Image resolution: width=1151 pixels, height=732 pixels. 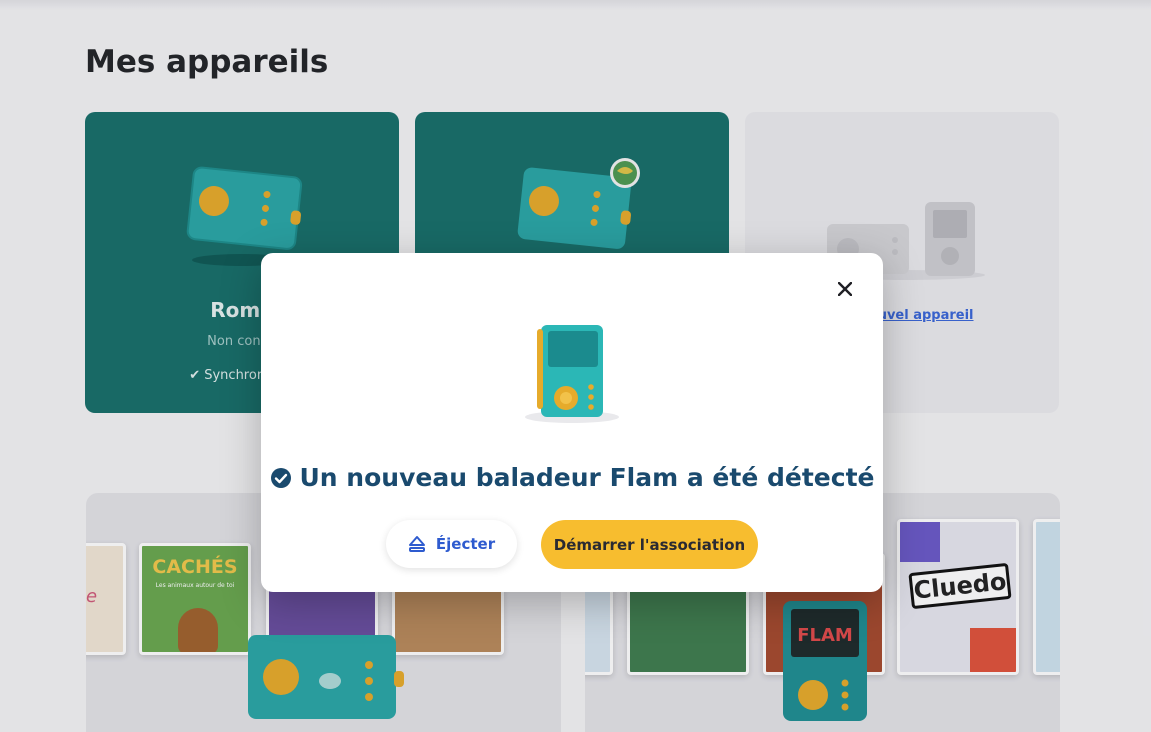 What do you see at coordinates (572, 477) in the screenshot?
I see `modal-title: Un nouveau baladeur Flam a été détecté` at bounding box center [572, 477].